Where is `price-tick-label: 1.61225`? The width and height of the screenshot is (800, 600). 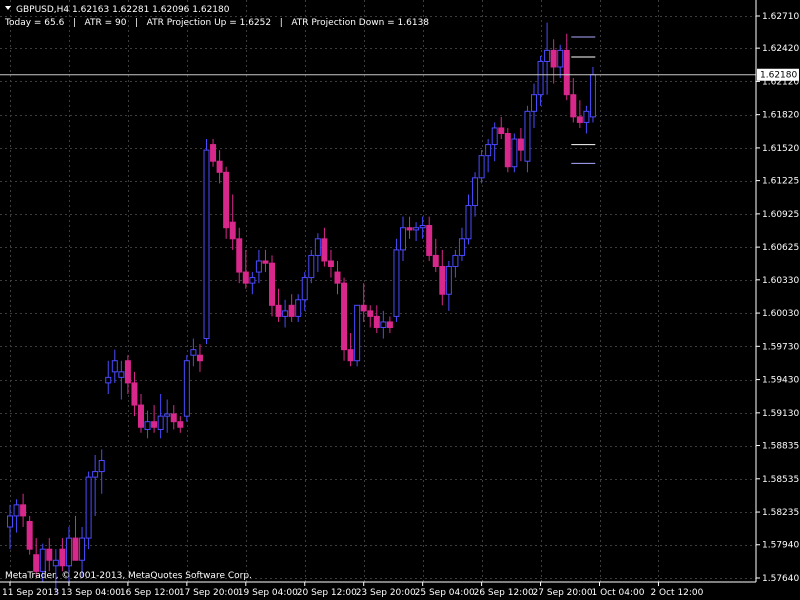 price-tick-label: 1.61225 is located at coordinates (780, 182).